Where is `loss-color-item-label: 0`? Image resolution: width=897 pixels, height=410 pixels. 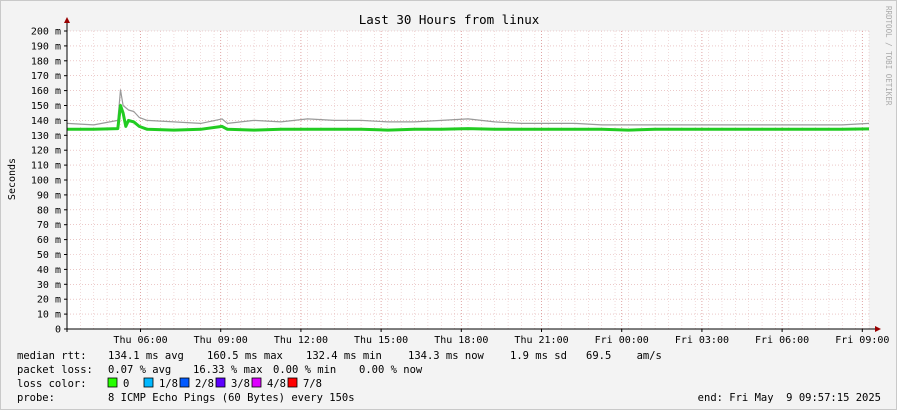
loss-color-item-label: 0 is located at coordinates (126, 384).